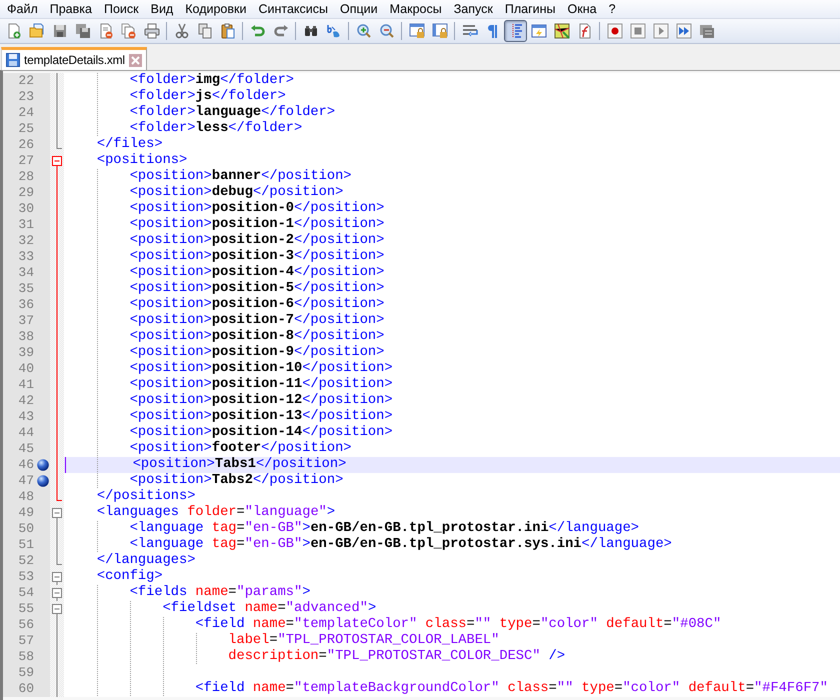  What do you see at coordinates (19, 257) in the screenshot?
I see `line-number: 33` at bounding box center [19, 257].